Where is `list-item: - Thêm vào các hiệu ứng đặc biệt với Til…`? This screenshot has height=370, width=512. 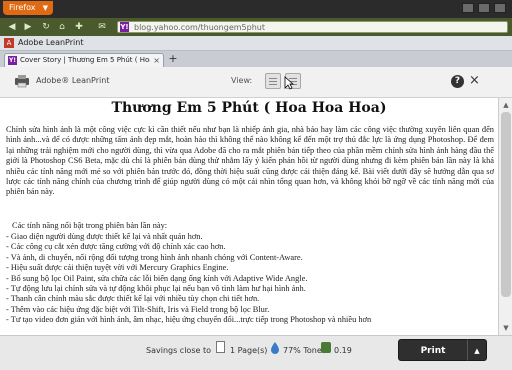
list-item: - Thêm vào các hiệu ứng đặc biệt với Til… is located at coordinates (138, 309).